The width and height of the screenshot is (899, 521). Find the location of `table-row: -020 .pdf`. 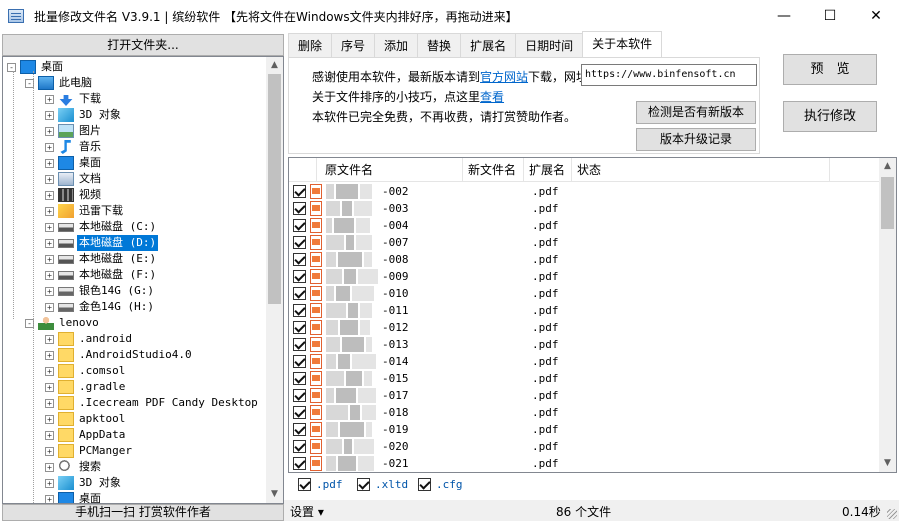

table-row: -020 .pdf is located at coordinates (584, 446).